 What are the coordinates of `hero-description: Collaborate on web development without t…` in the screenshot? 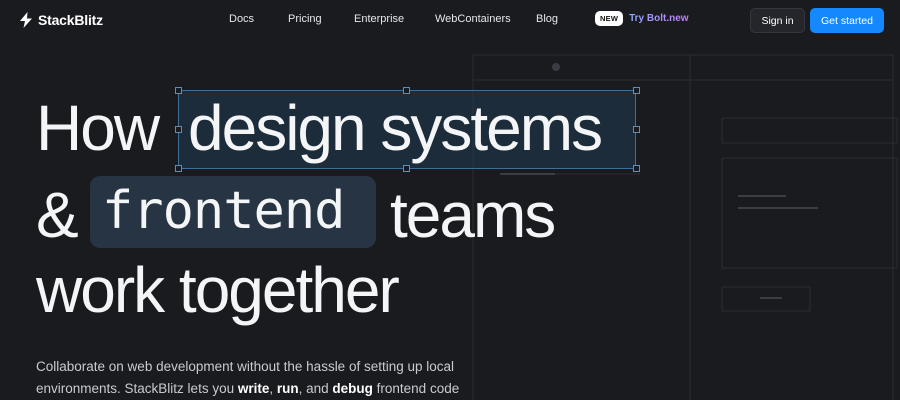 It's located at (251, 378).